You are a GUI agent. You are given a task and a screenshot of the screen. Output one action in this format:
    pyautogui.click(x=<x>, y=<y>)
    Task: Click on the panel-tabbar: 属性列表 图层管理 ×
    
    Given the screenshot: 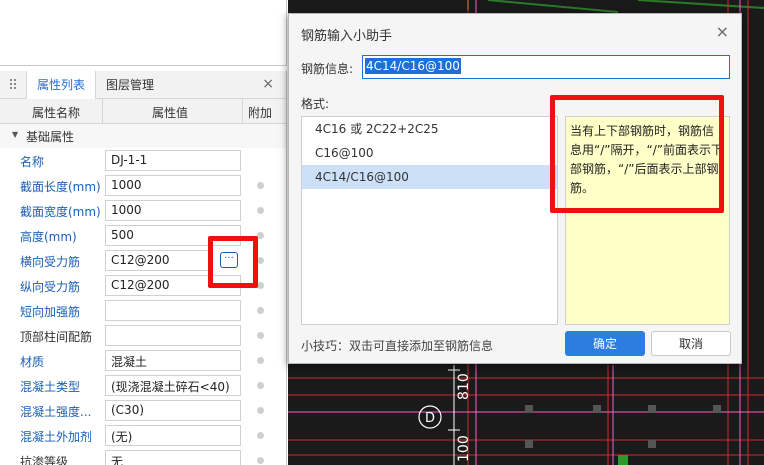 What is the action you would take?
    pyautogui.click(x=143, y=85)
    